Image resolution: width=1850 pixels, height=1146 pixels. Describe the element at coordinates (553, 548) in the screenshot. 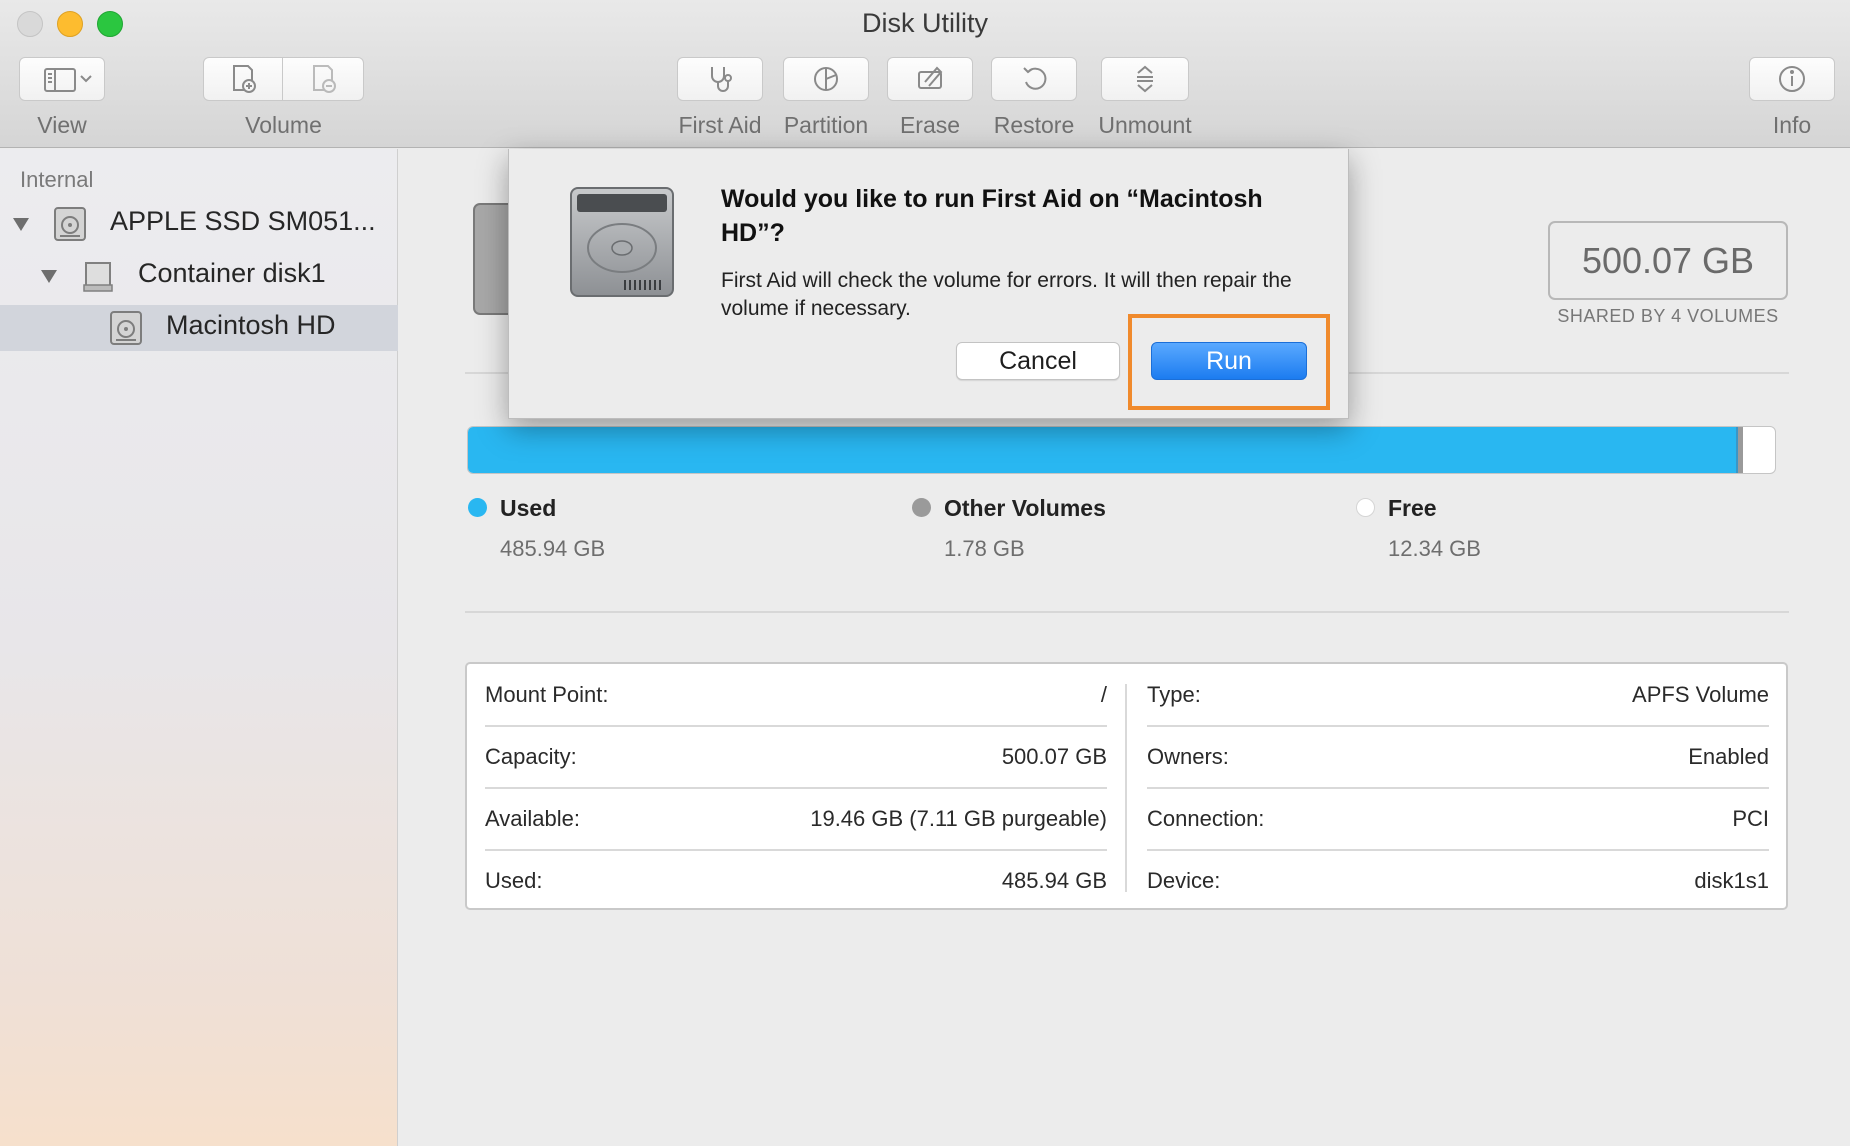

I see `used-legend-value: 485.94 GB` at that location.